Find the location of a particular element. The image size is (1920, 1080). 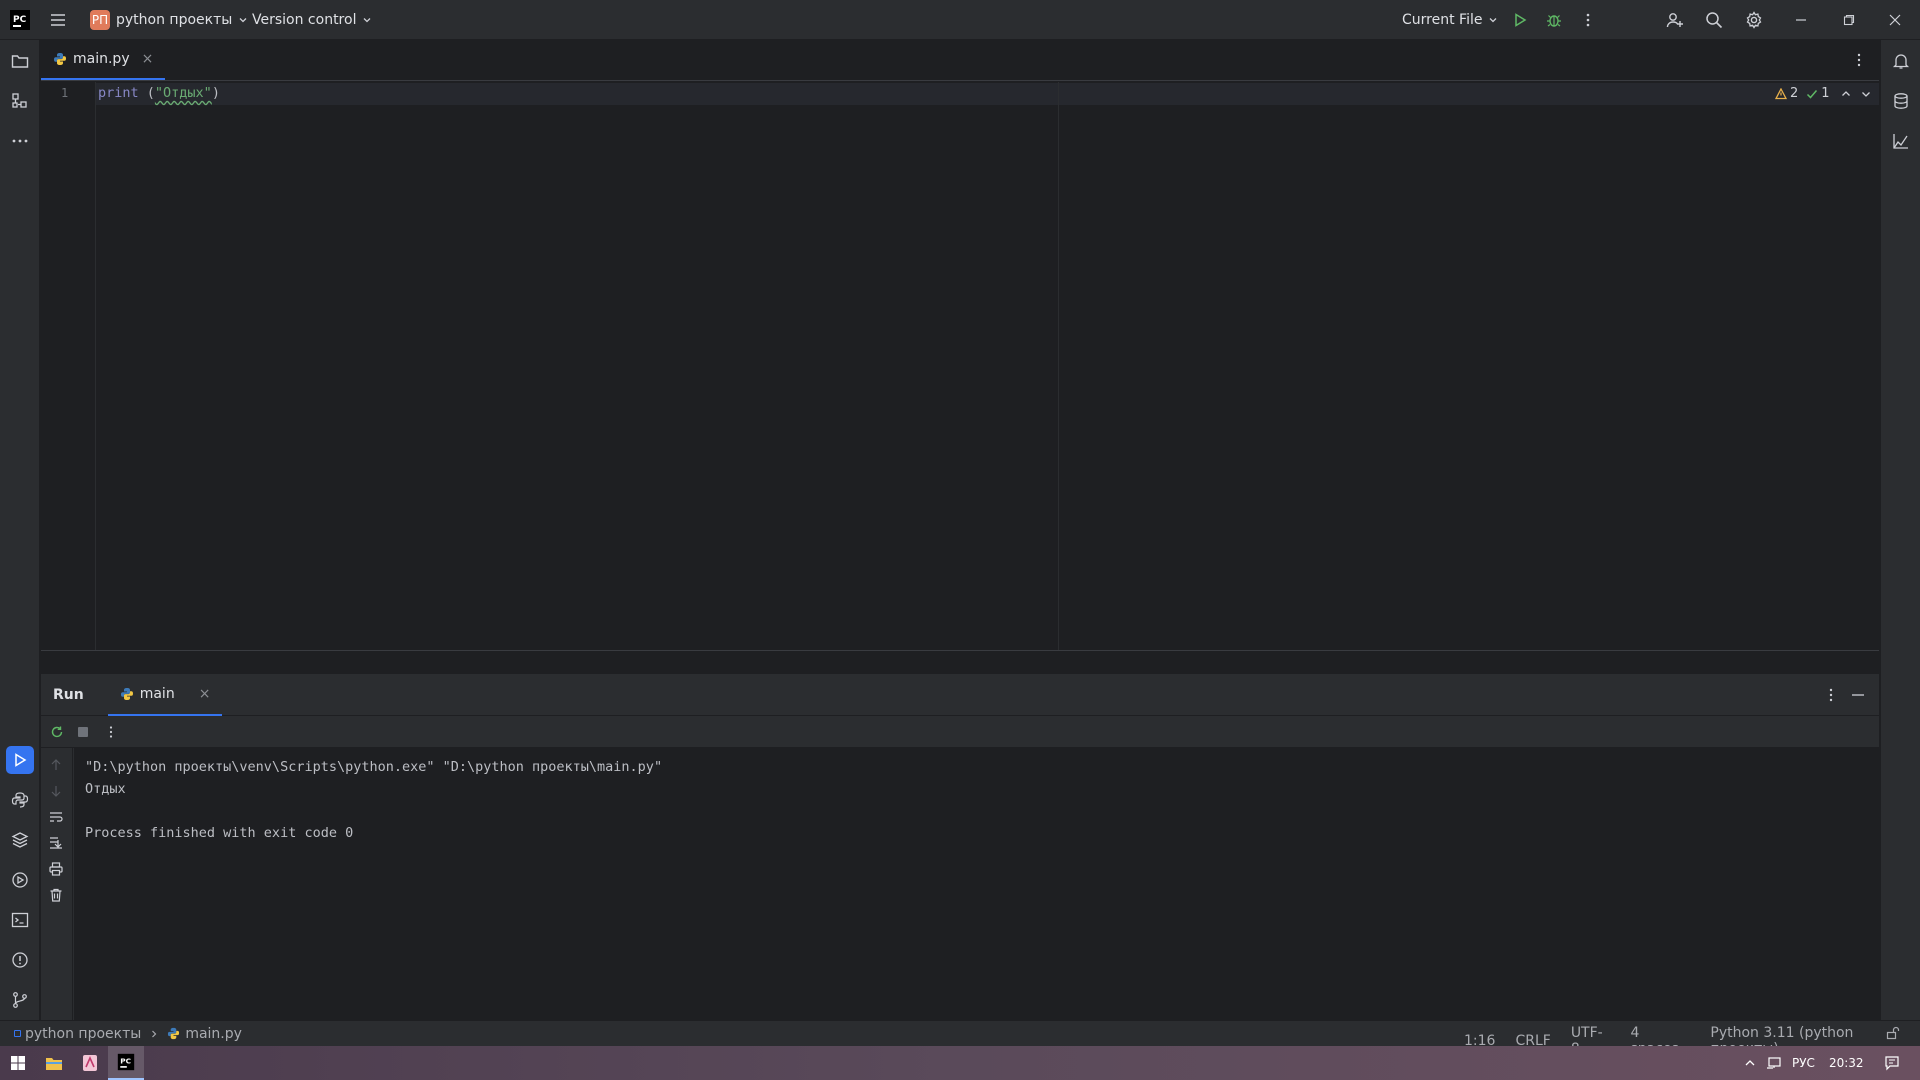

run-options-button is located at coordinates (1831, 695).